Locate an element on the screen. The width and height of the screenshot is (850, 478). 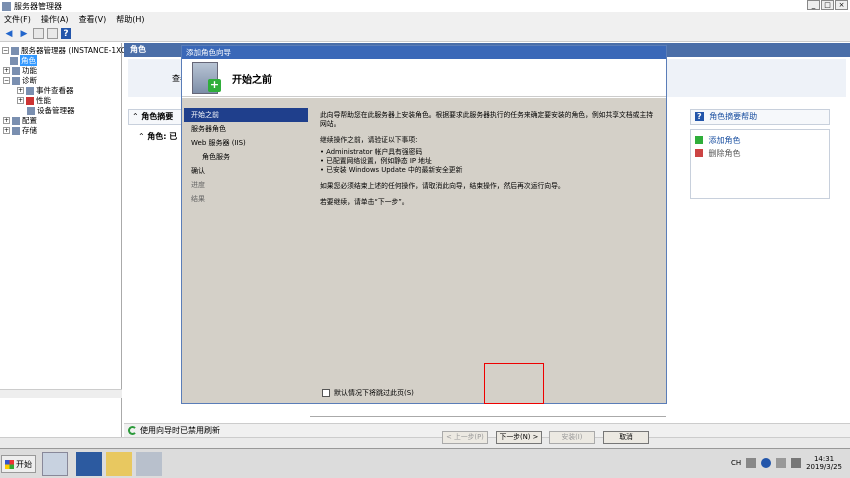
toolbar: ◀ ▶ ? is located at coordinates (425, 34).